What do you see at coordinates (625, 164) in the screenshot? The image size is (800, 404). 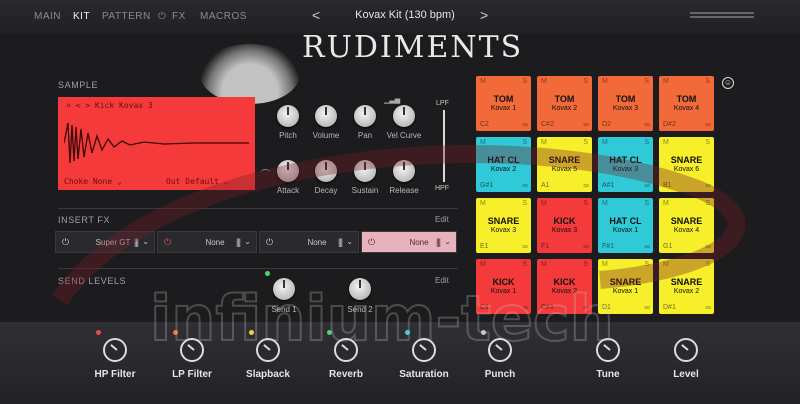 I see `pad: M S HAT CL Kovax 3 A#1 ∞` at bounding box center [625, 164].